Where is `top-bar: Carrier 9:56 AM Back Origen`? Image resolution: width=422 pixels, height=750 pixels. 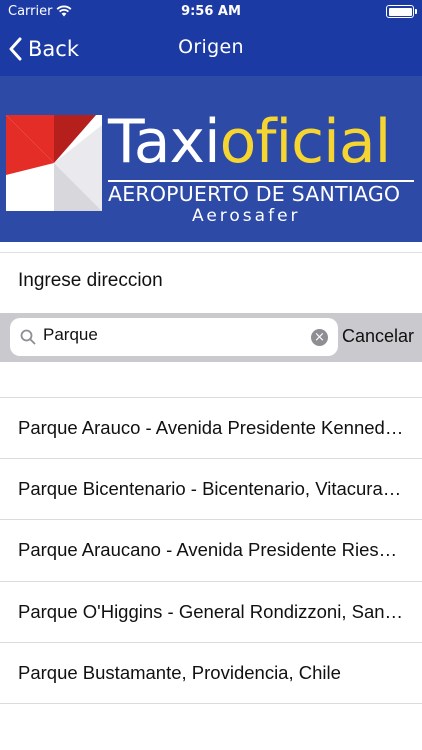 top-bar: Carrier 9:56 AM Back Origen is located at coordinates (211, 38).